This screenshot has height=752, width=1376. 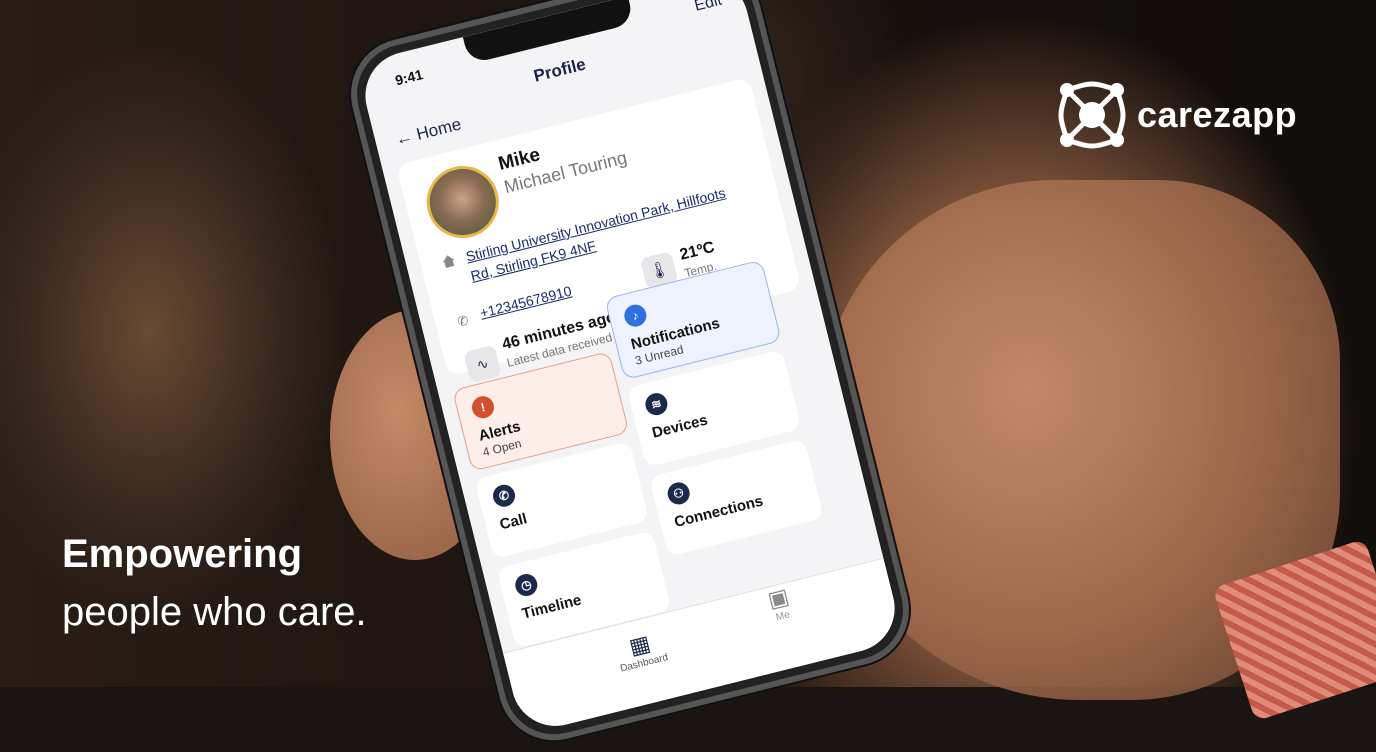 I want to click on phone-call-icon: ✆, so click(x=504, y=496).